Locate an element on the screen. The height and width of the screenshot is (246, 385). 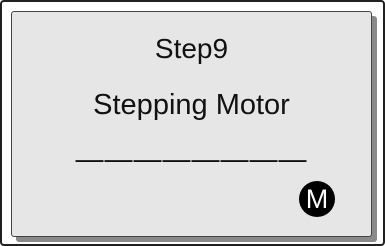
value-placeholder: ———————— is located at coordinates (191, 158).